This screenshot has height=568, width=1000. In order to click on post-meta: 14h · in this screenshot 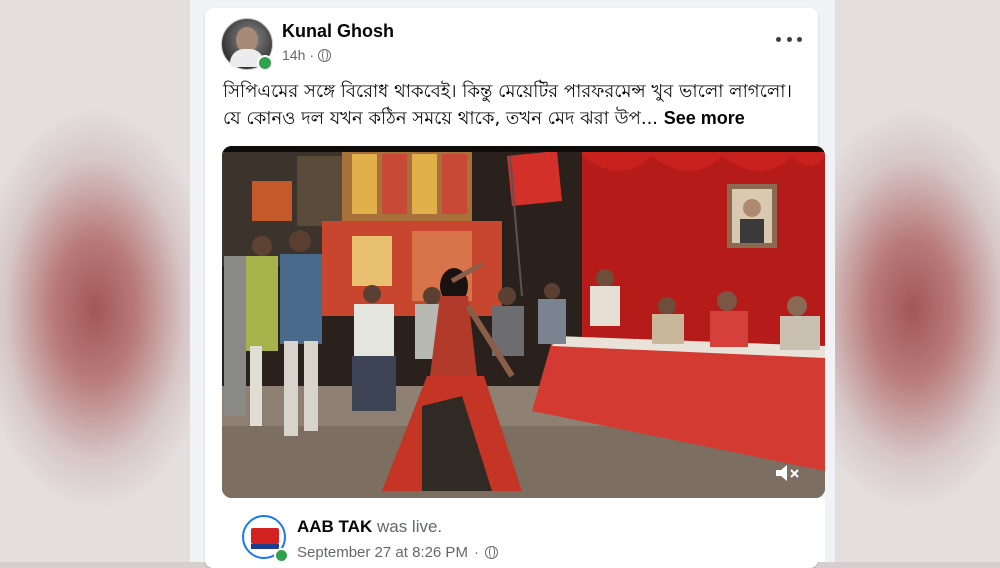, I will do `click(307, 55)`.